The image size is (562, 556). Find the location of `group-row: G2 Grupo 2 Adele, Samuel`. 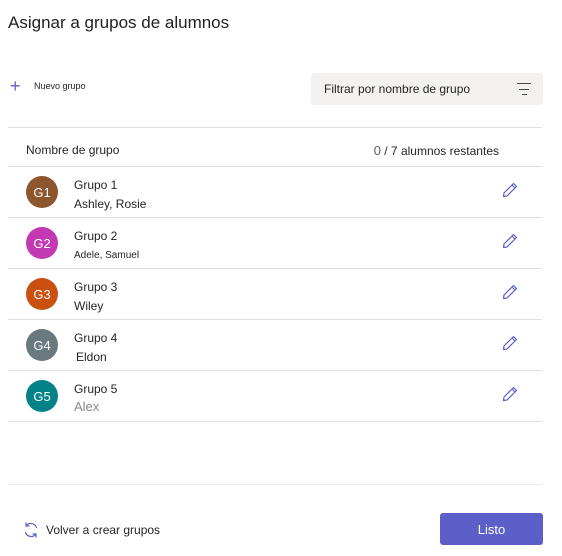

group-row: G2 Grupo 2 Adele, Samuel is located at coordinates (275, 243).